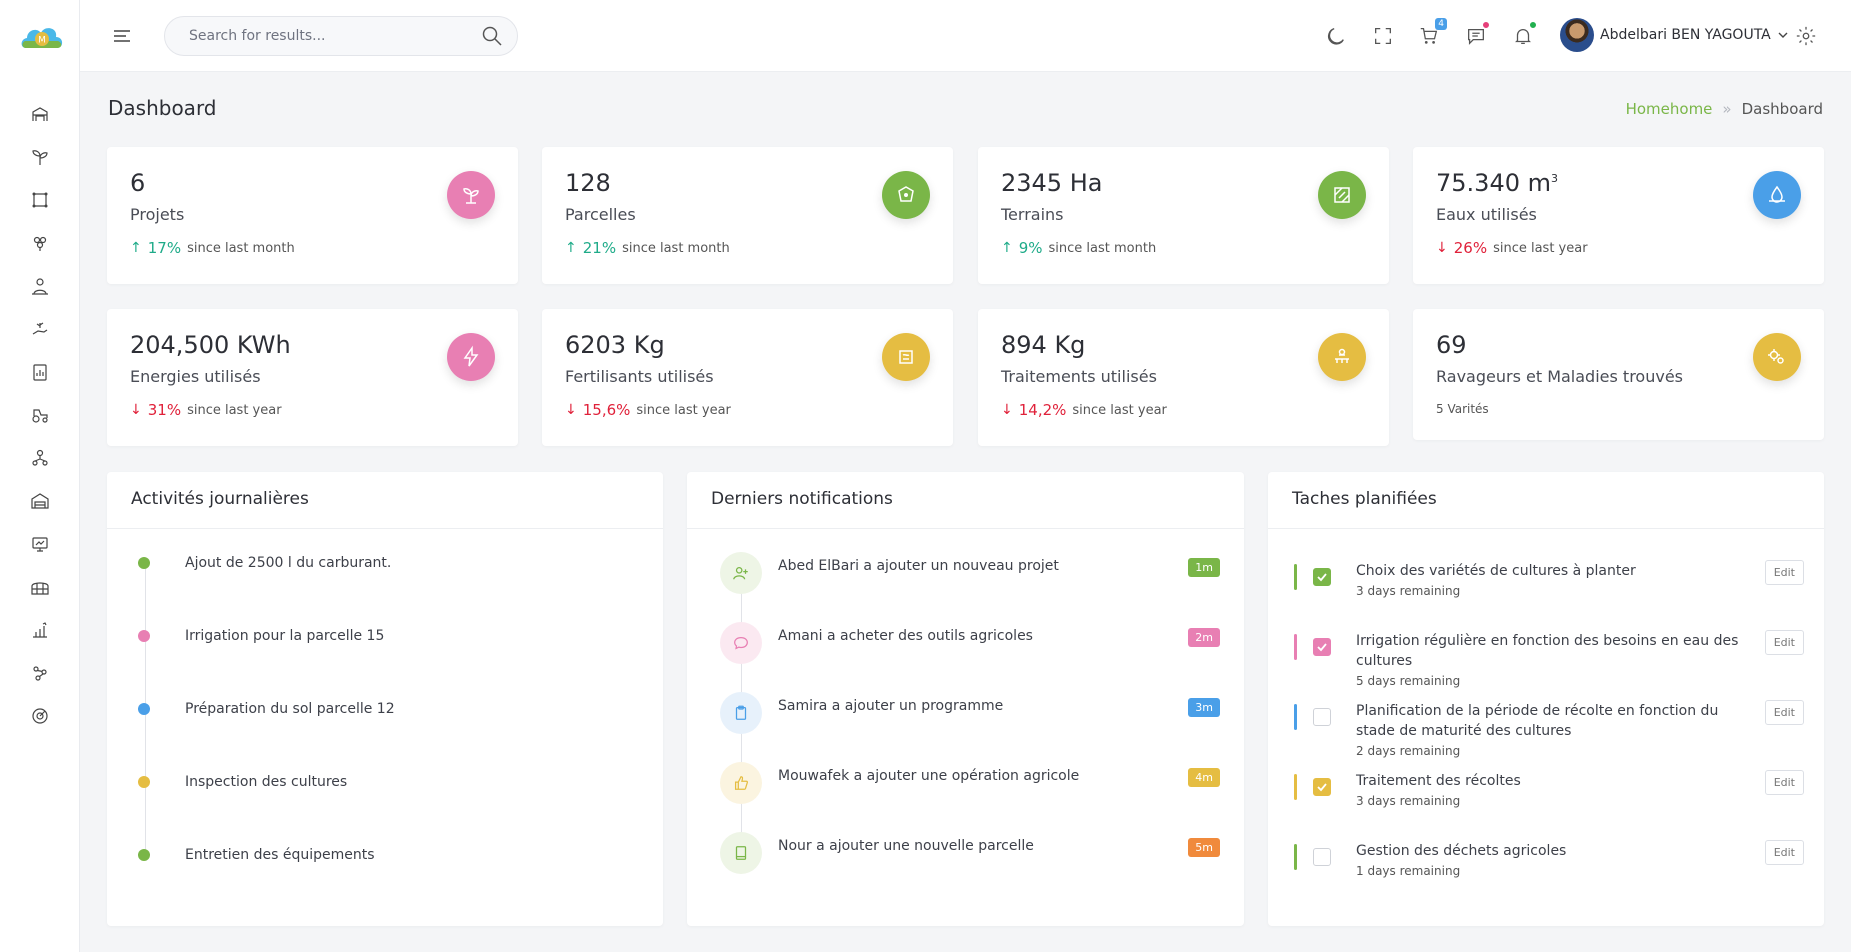 This screenshot has height=952, width=1851. I want to click on task-title-text: Gestion des déchets agricoles, so click(1461, 851).